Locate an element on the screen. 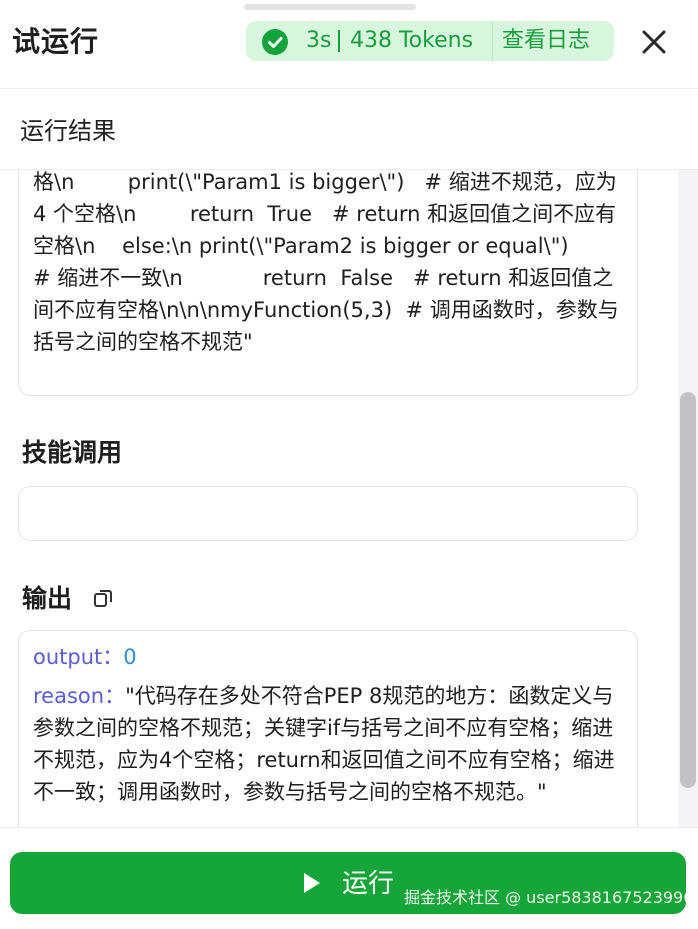  scrollbar-thumb is located at coordinates (688, 590).